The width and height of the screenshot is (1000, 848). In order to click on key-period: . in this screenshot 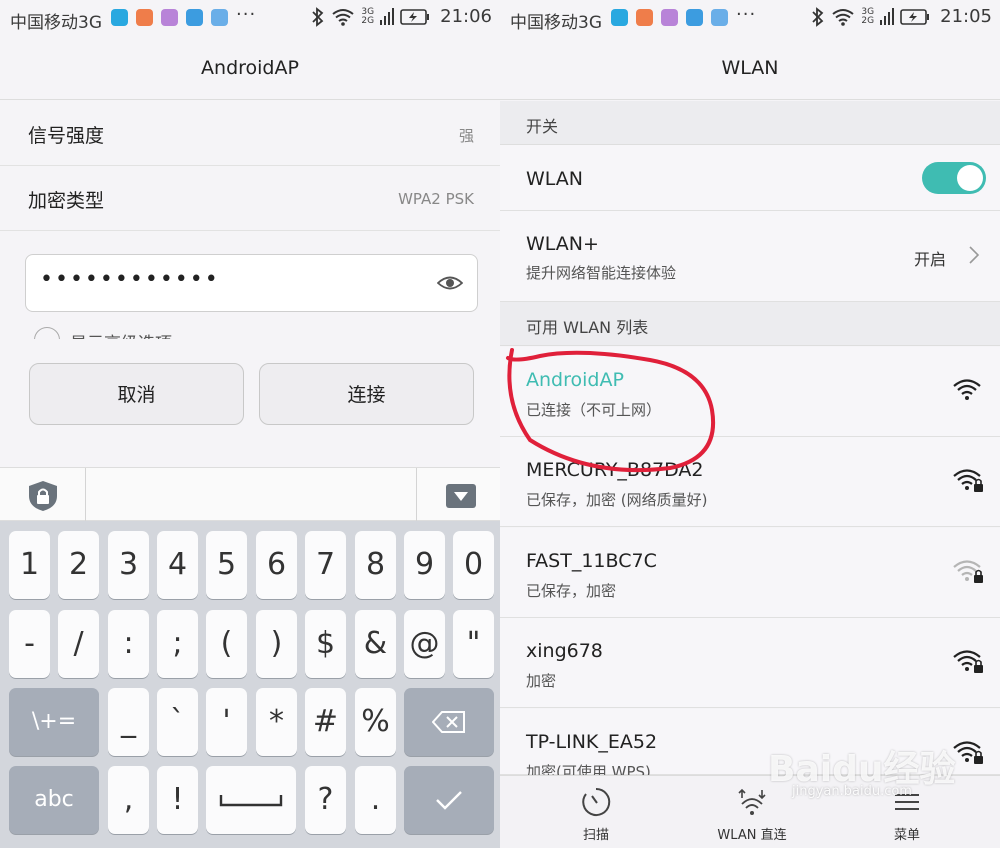, I will do `click(375, 800)`.